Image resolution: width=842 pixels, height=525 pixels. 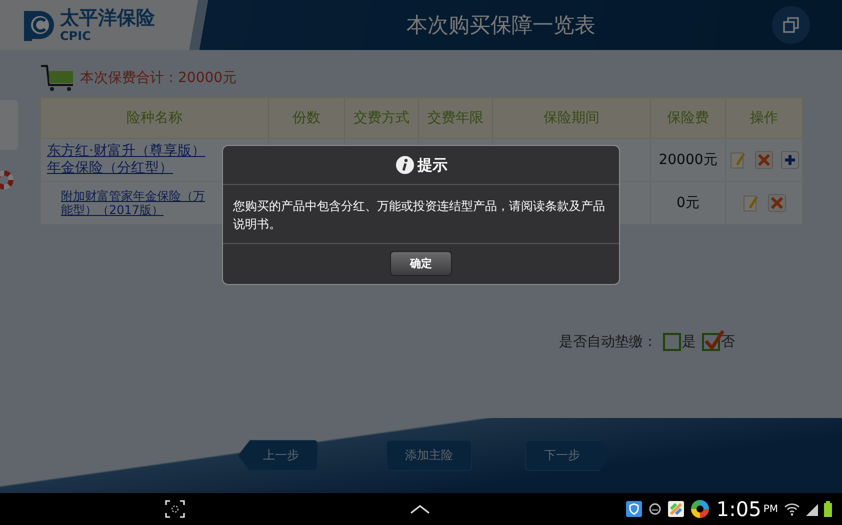 What do you see at coordinates (433, 165) in the screenshot?
I see `dialog-title: 提示` at bounding box center [433, 165].